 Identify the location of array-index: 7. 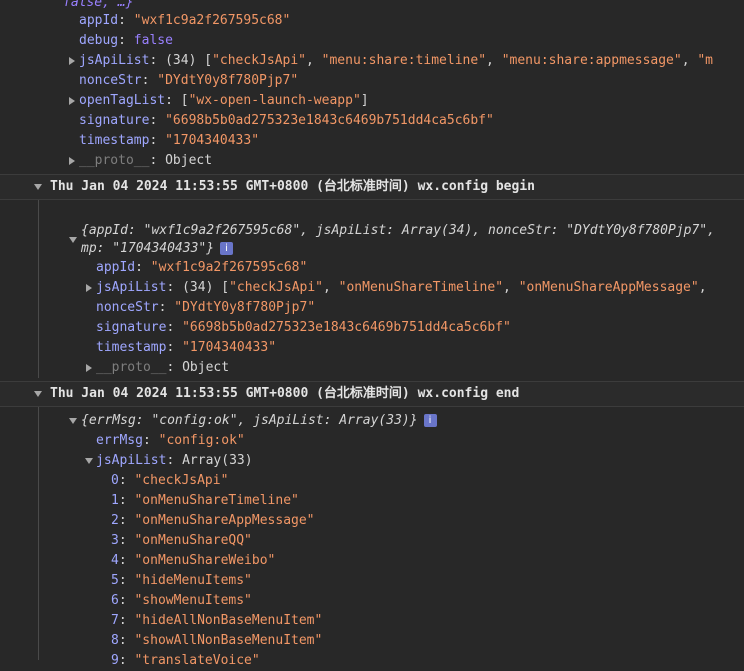
(115, 620).